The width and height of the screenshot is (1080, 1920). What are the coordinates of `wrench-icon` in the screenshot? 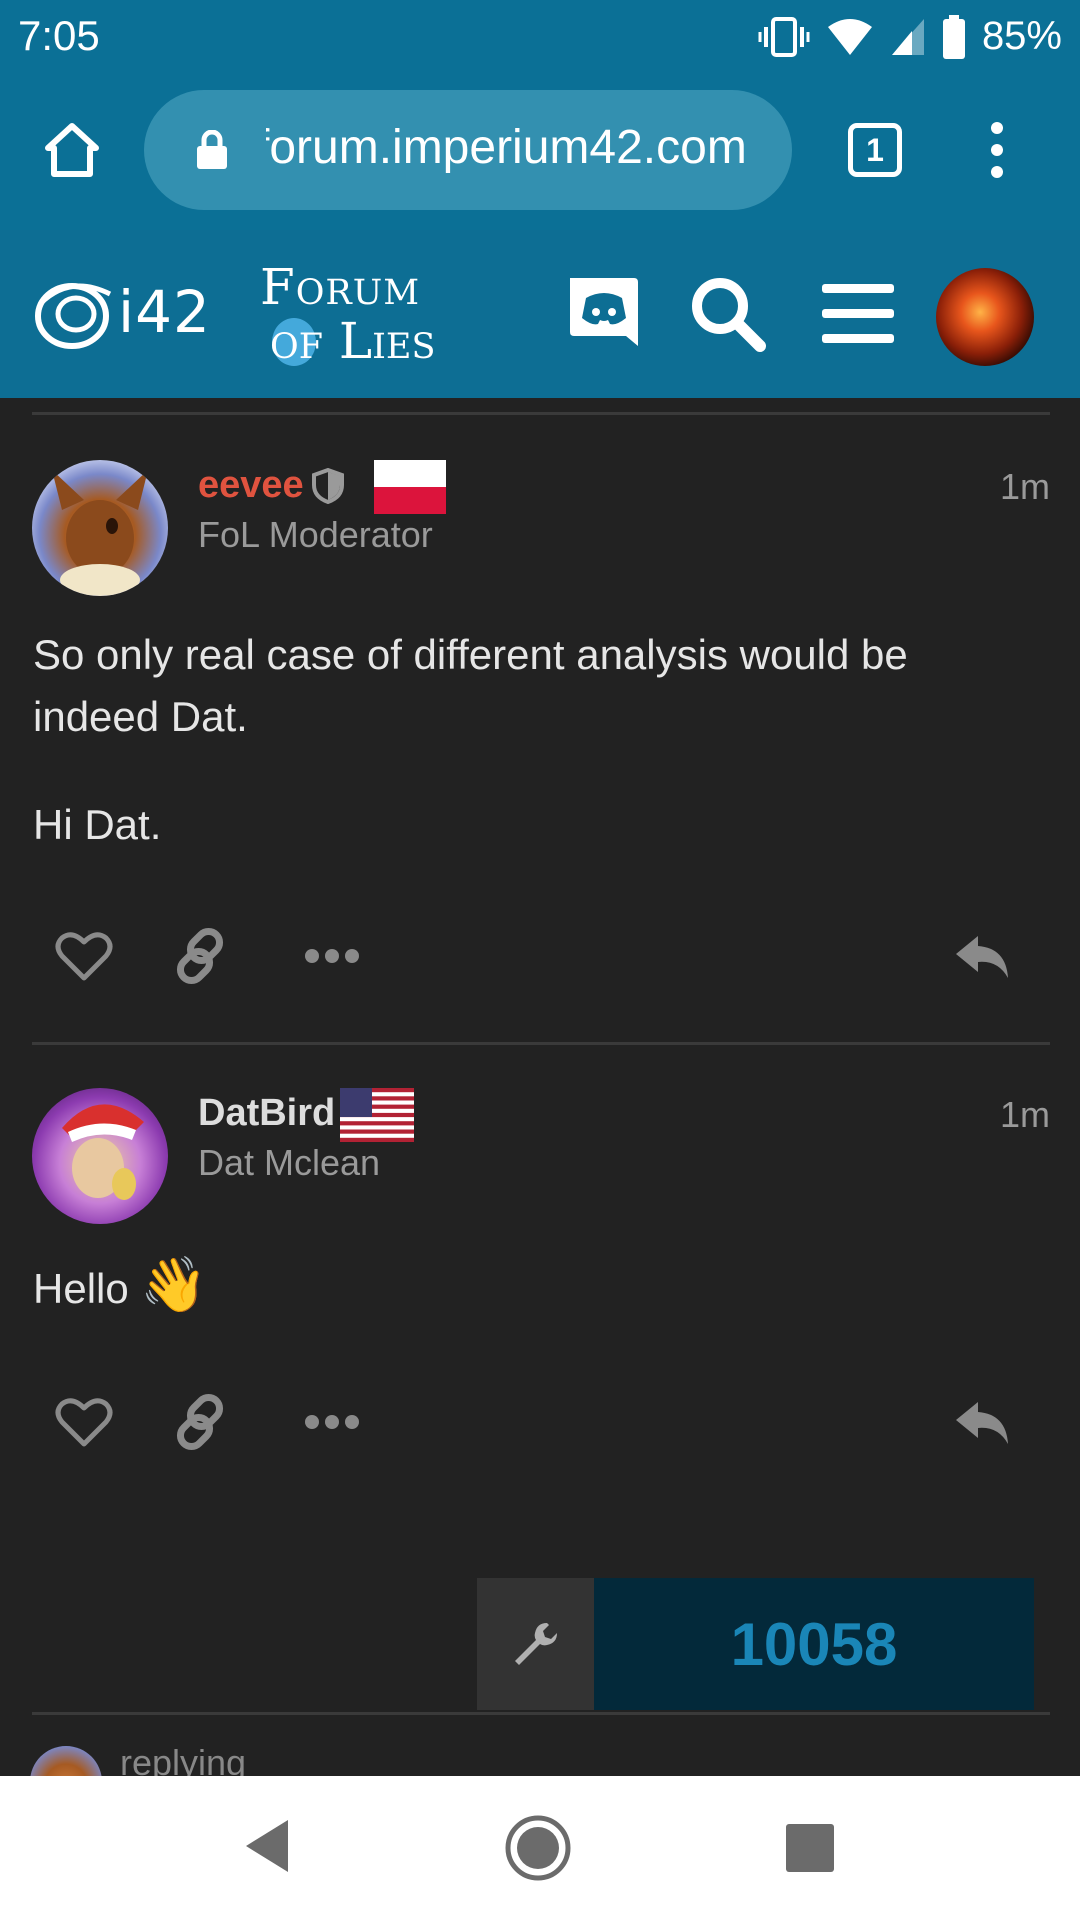 It's located at (535, 1644).